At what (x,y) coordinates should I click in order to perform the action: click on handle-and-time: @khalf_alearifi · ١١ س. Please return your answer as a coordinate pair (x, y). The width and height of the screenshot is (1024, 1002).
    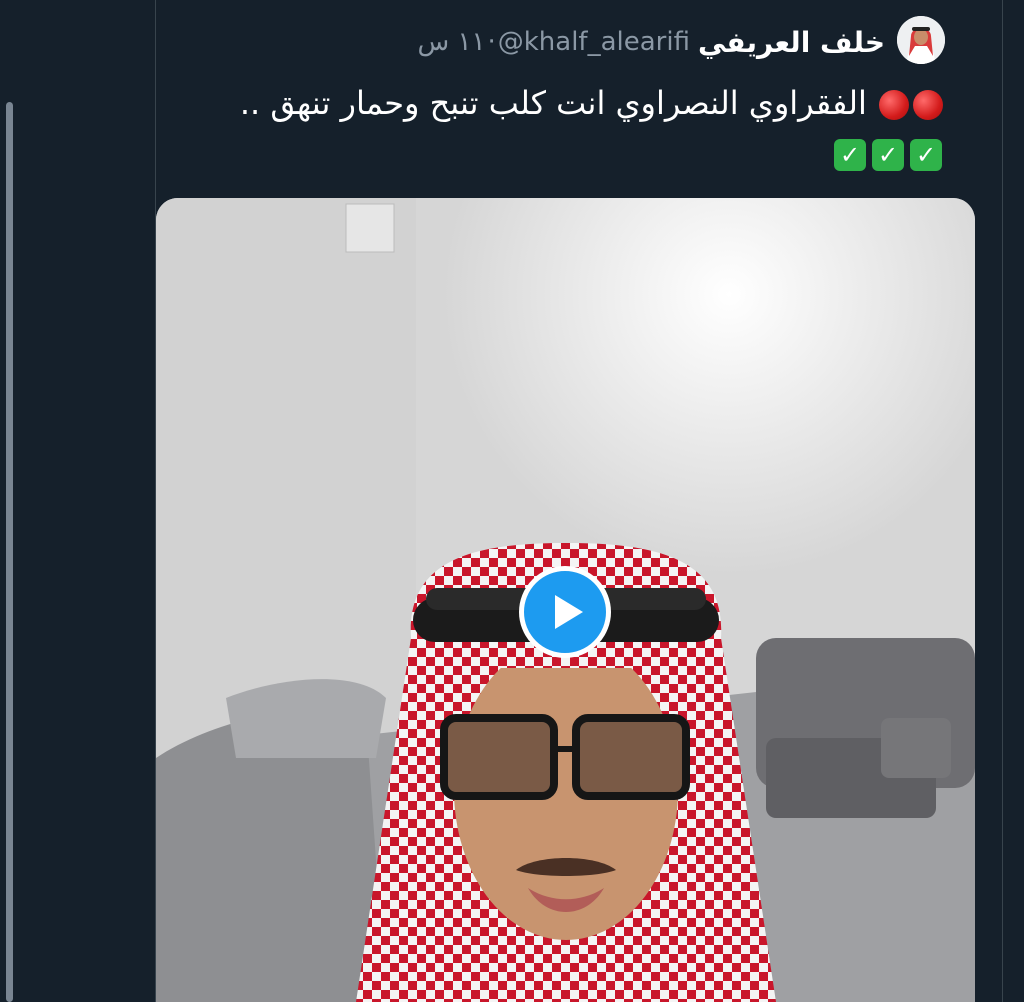
    Looking at the image, I should click on (554, 42).